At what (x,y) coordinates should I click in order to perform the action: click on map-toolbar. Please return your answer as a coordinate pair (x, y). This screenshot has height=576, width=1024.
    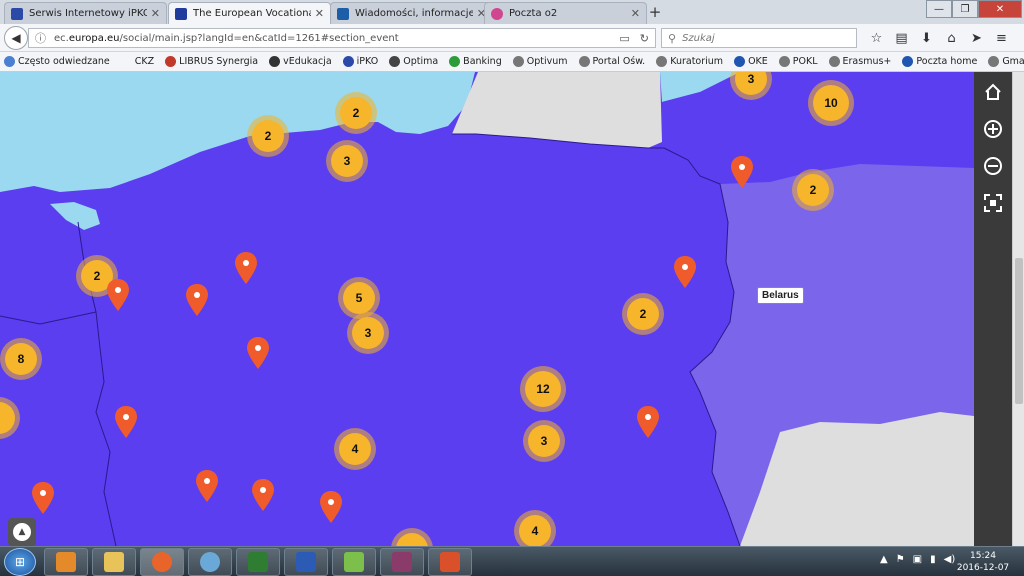
    Looking at the image, I should click on (993, 309).